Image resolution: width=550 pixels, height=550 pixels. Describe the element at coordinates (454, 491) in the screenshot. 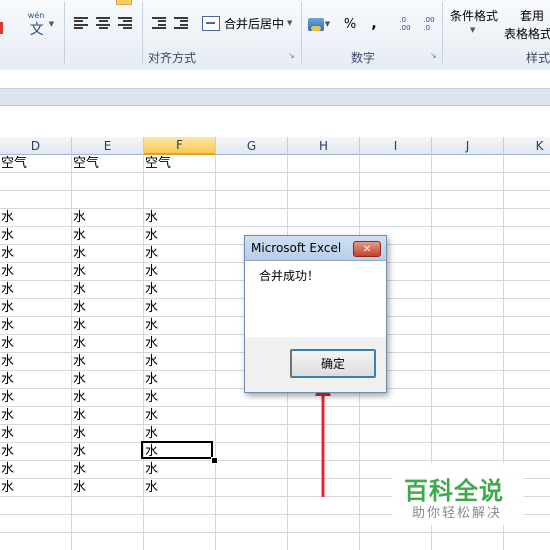

I see `watermark-title: 百科全说` at that location.